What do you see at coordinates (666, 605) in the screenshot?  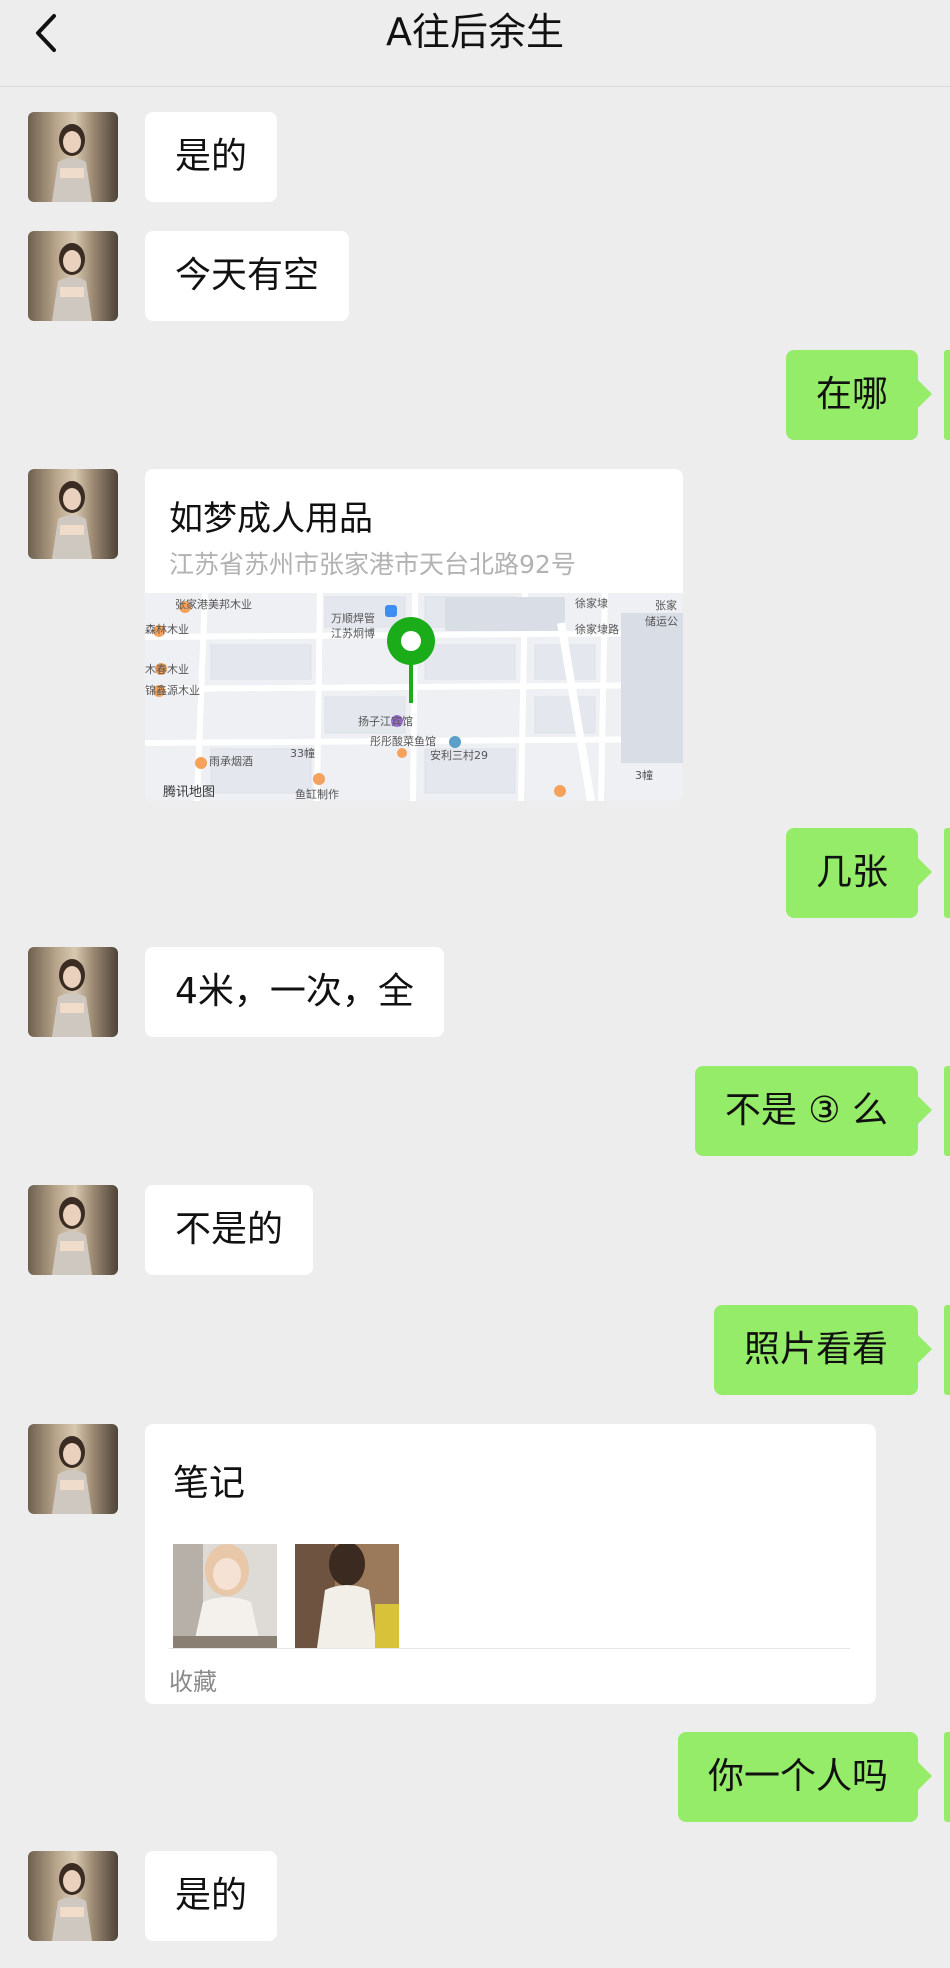 I see `map-label: 张家` at bounding box center [666, 605].